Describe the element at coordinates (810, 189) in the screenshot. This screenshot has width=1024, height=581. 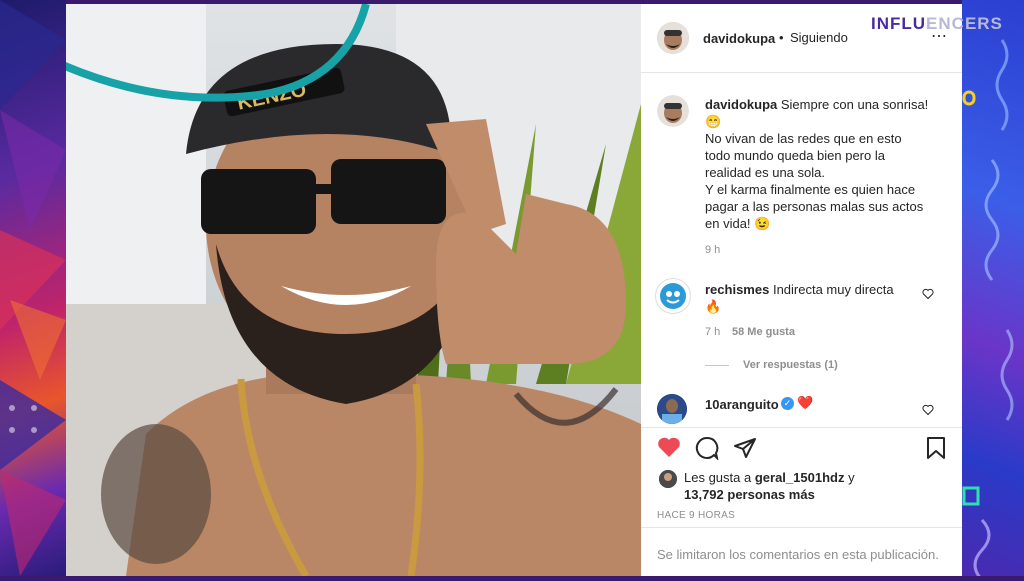
I see `caption-body-line4: Y el karma finalmente es quien hace` at that location.